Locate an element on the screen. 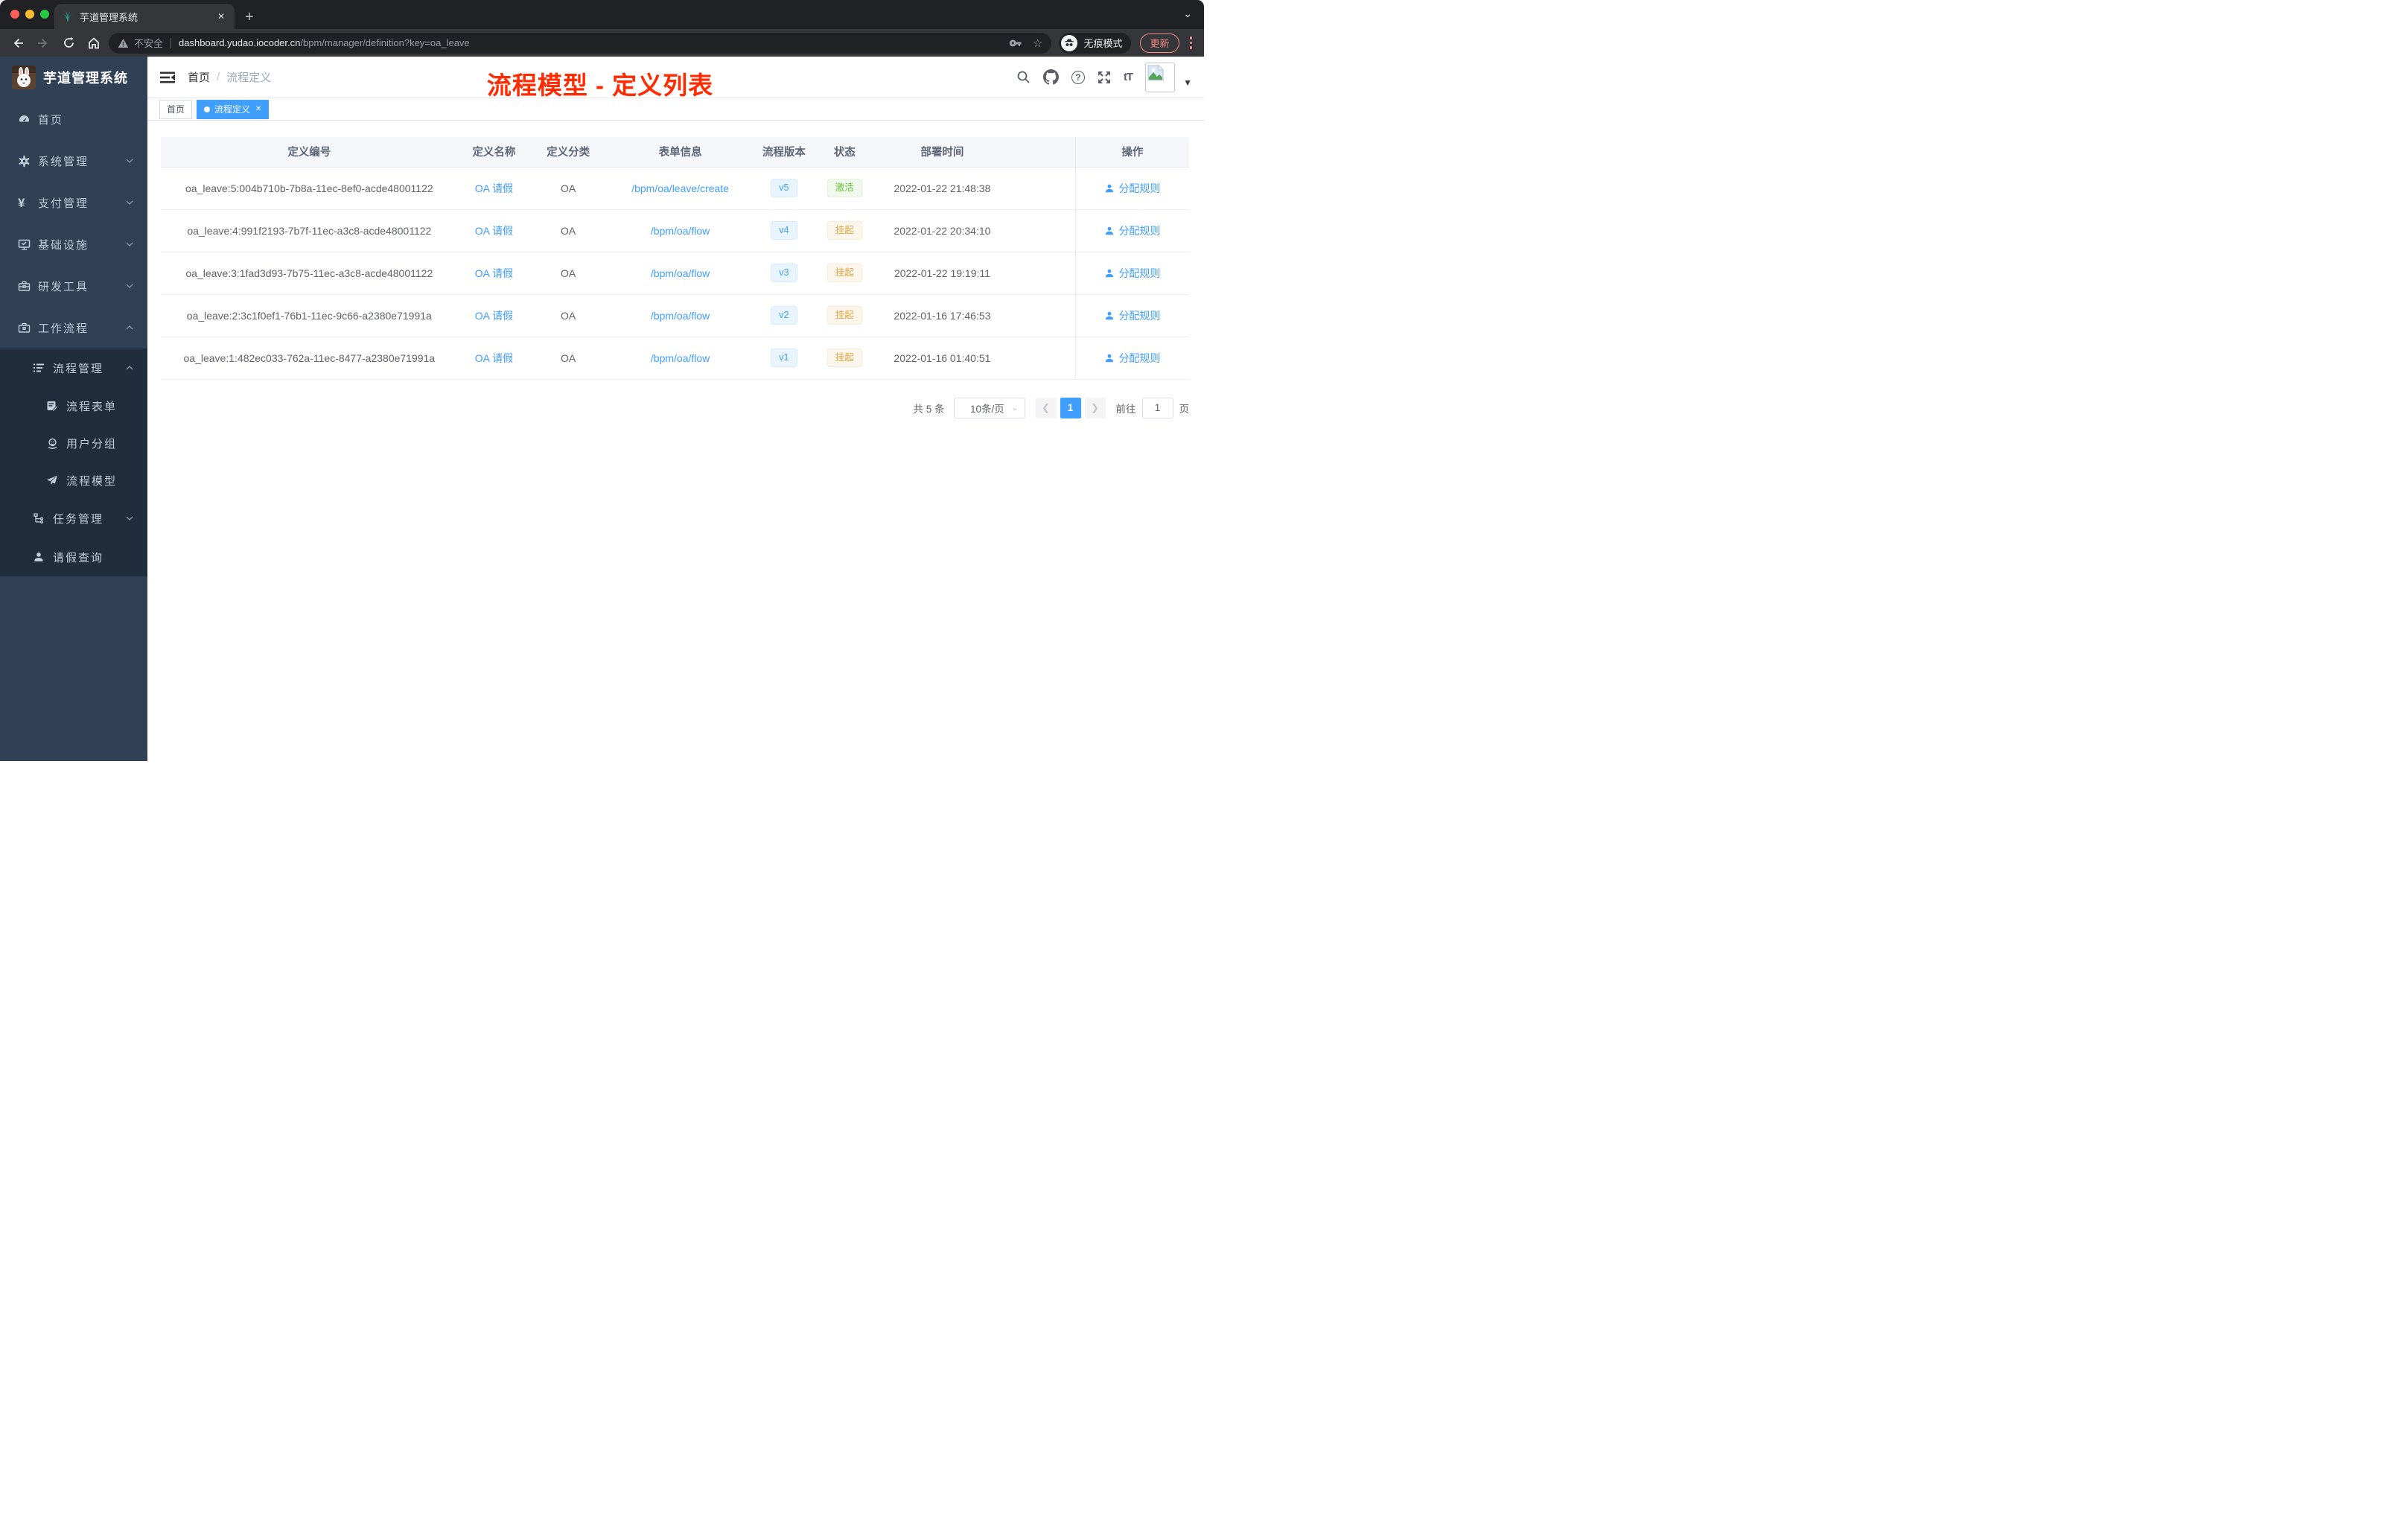 Image resolution: width=2408 pixels, height=1522 pixels. minimize-window-button is located at coordinates (29, 14).